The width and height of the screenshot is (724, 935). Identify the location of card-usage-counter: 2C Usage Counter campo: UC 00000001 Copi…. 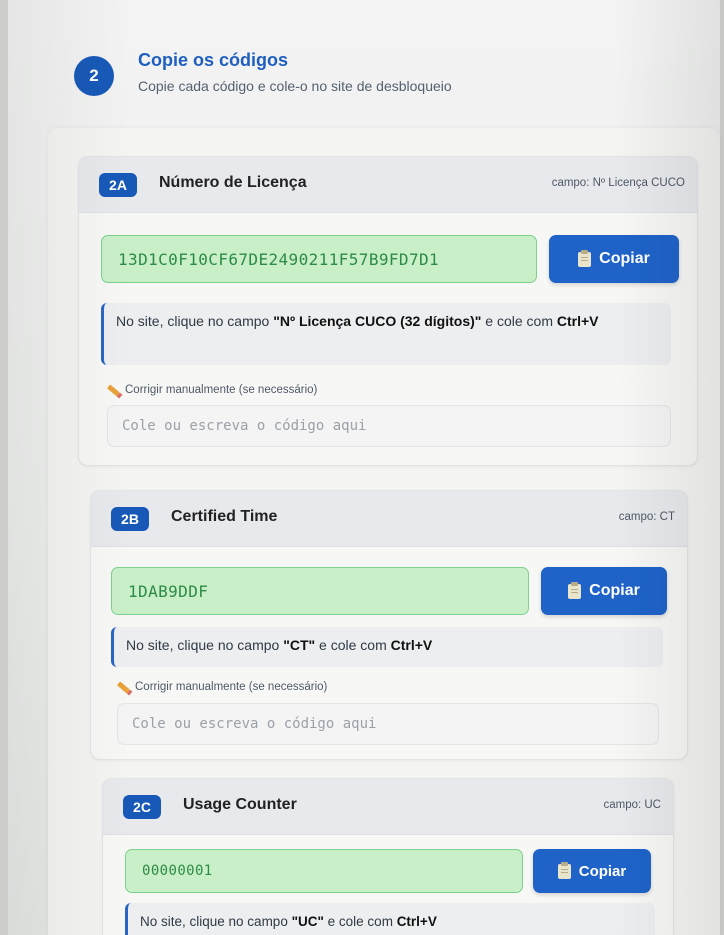
(388, 856).